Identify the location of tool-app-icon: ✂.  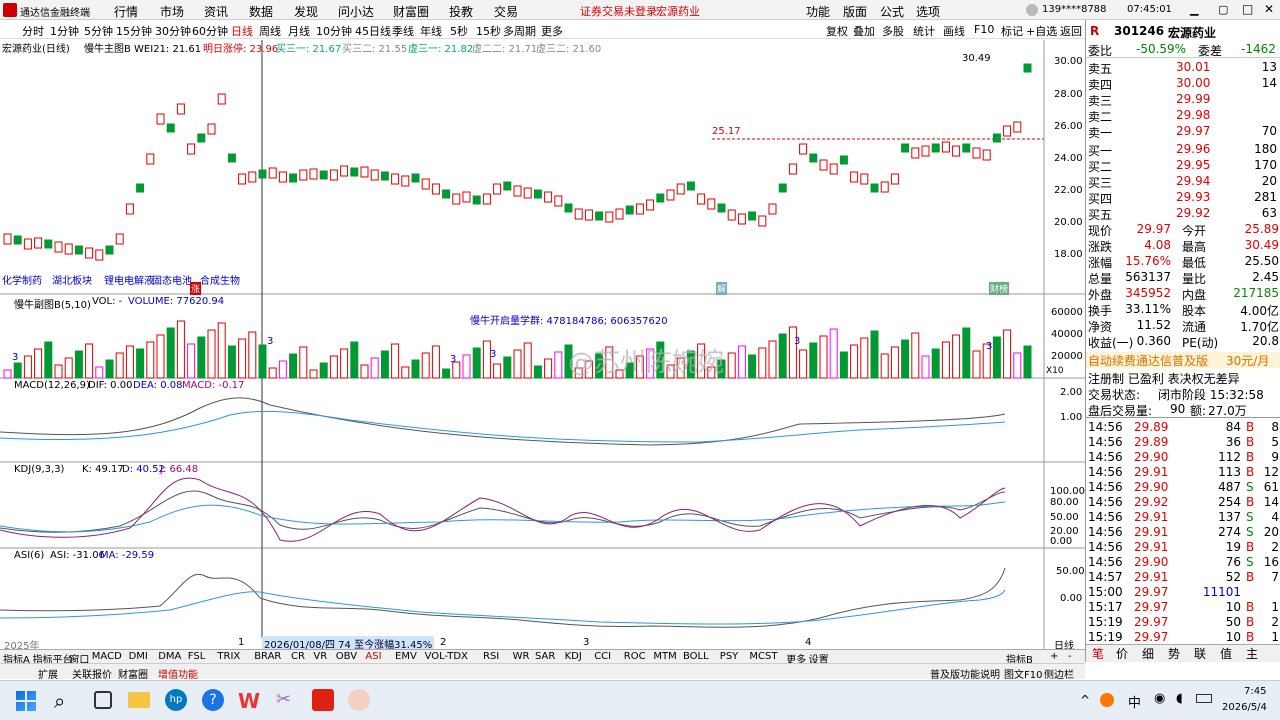
(283, 699).